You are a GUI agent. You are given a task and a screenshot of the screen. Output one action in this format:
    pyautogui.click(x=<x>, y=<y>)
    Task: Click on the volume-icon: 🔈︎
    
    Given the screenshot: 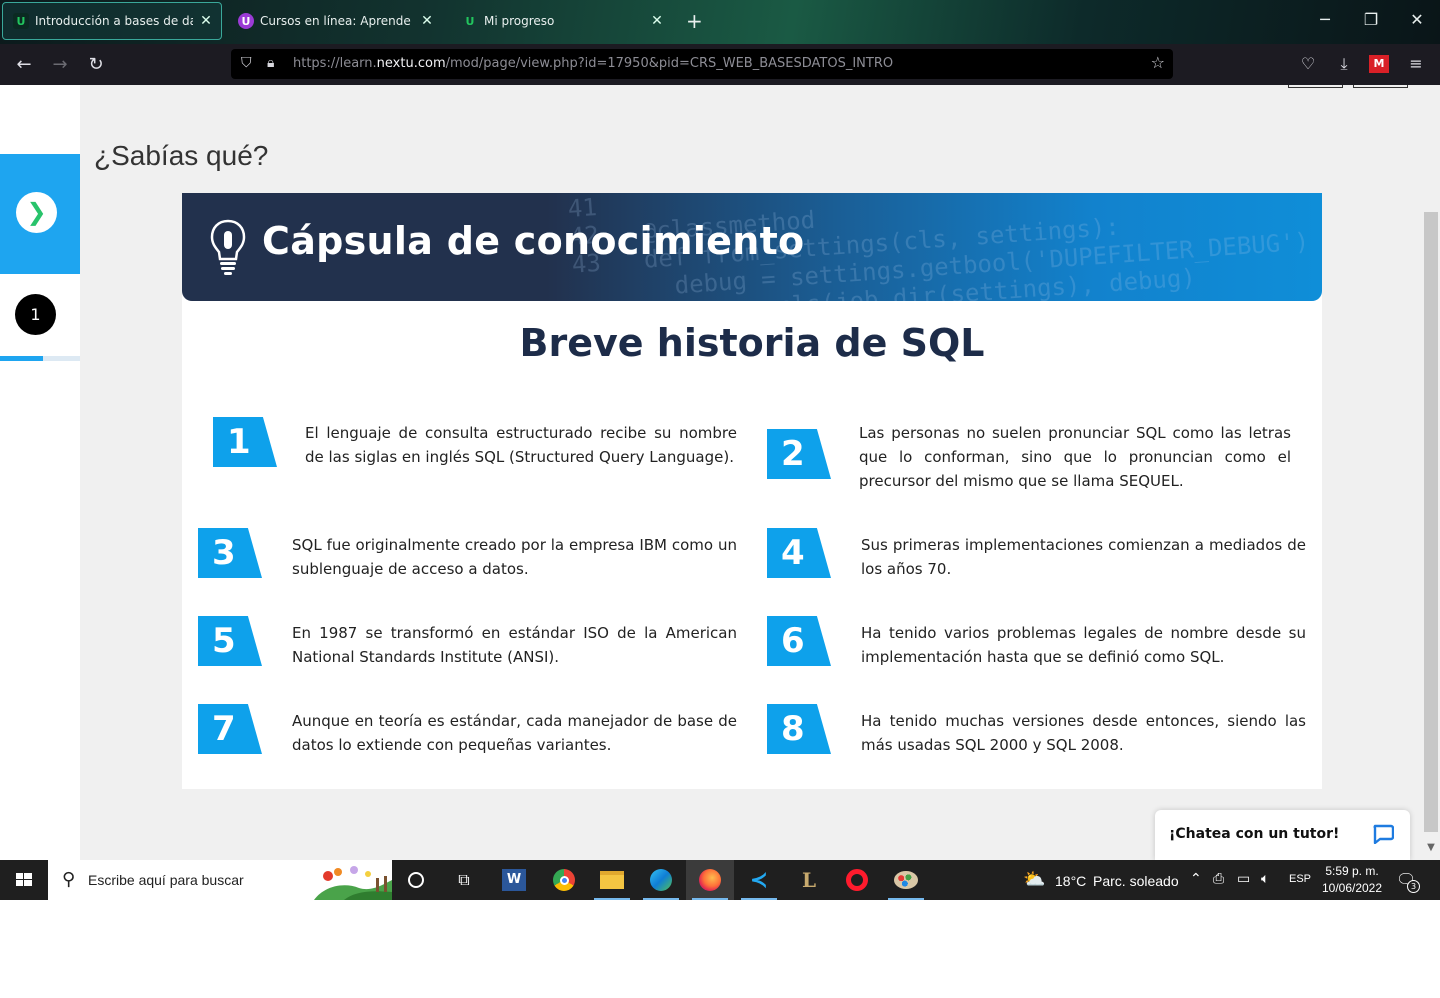 What is the action you would take?
    pyautogui.click(x=1265, y=879)
    